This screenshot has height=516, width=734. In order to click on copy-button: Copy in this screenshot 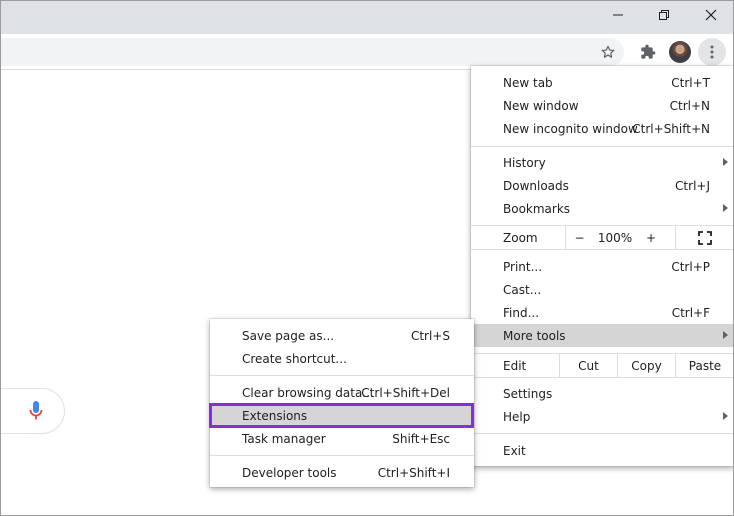, I will do `click(646, 365)`.